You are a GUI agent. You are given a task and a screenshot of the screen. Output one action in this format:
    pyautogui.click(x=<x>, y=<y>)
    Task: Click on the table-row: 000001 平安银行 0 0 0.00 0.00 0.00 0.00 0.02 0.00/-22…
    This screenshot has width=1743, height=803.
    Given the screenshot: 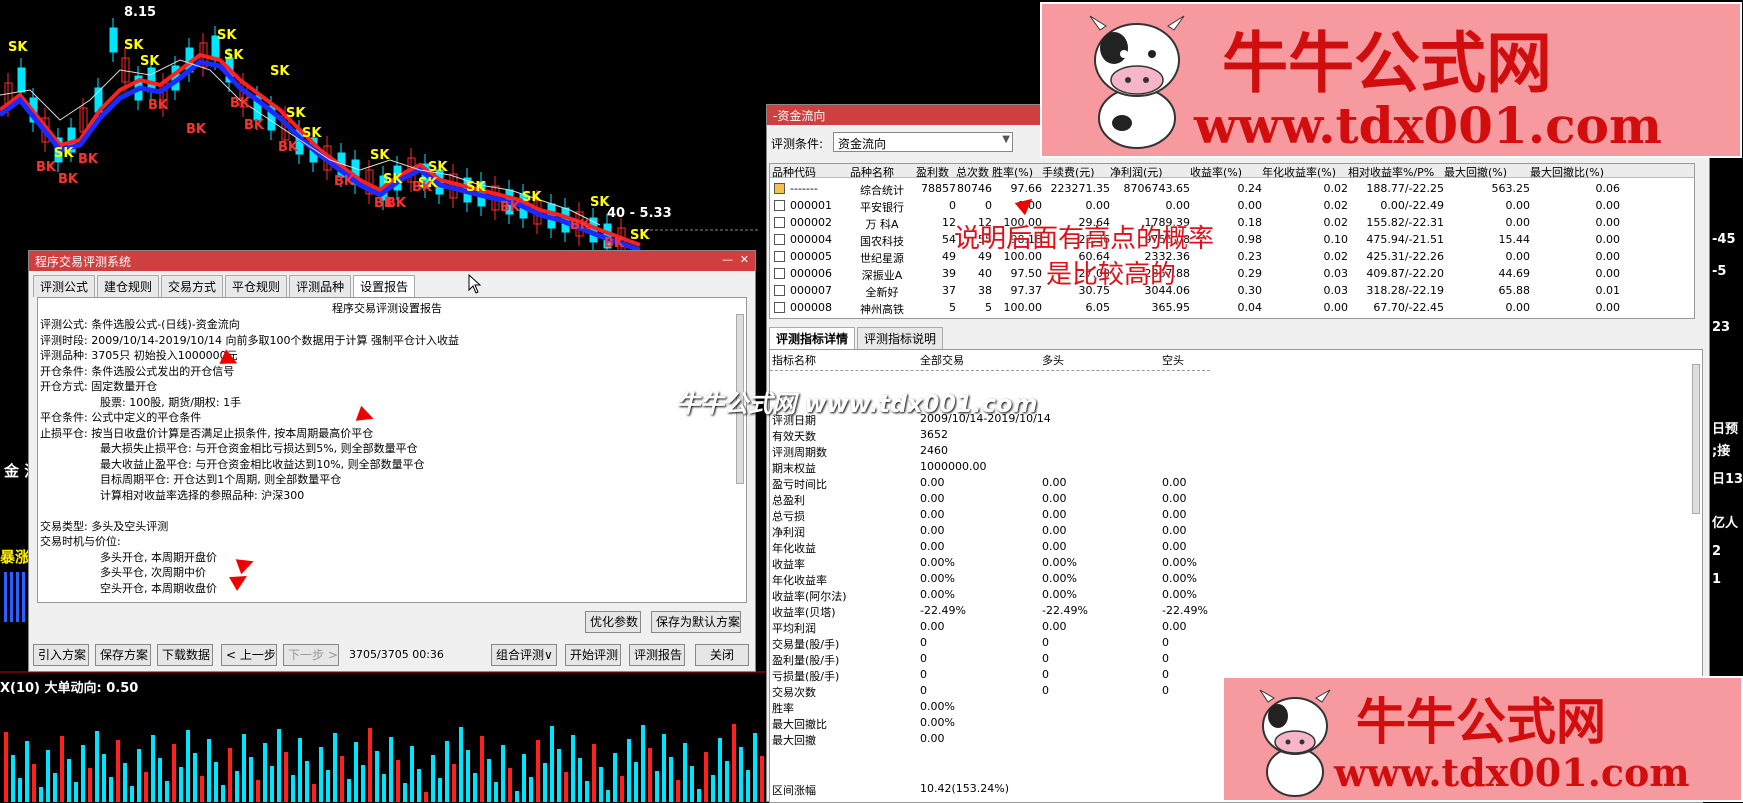 What is the action you would take?
    pyautogui.click(x=1232, y=206)
    